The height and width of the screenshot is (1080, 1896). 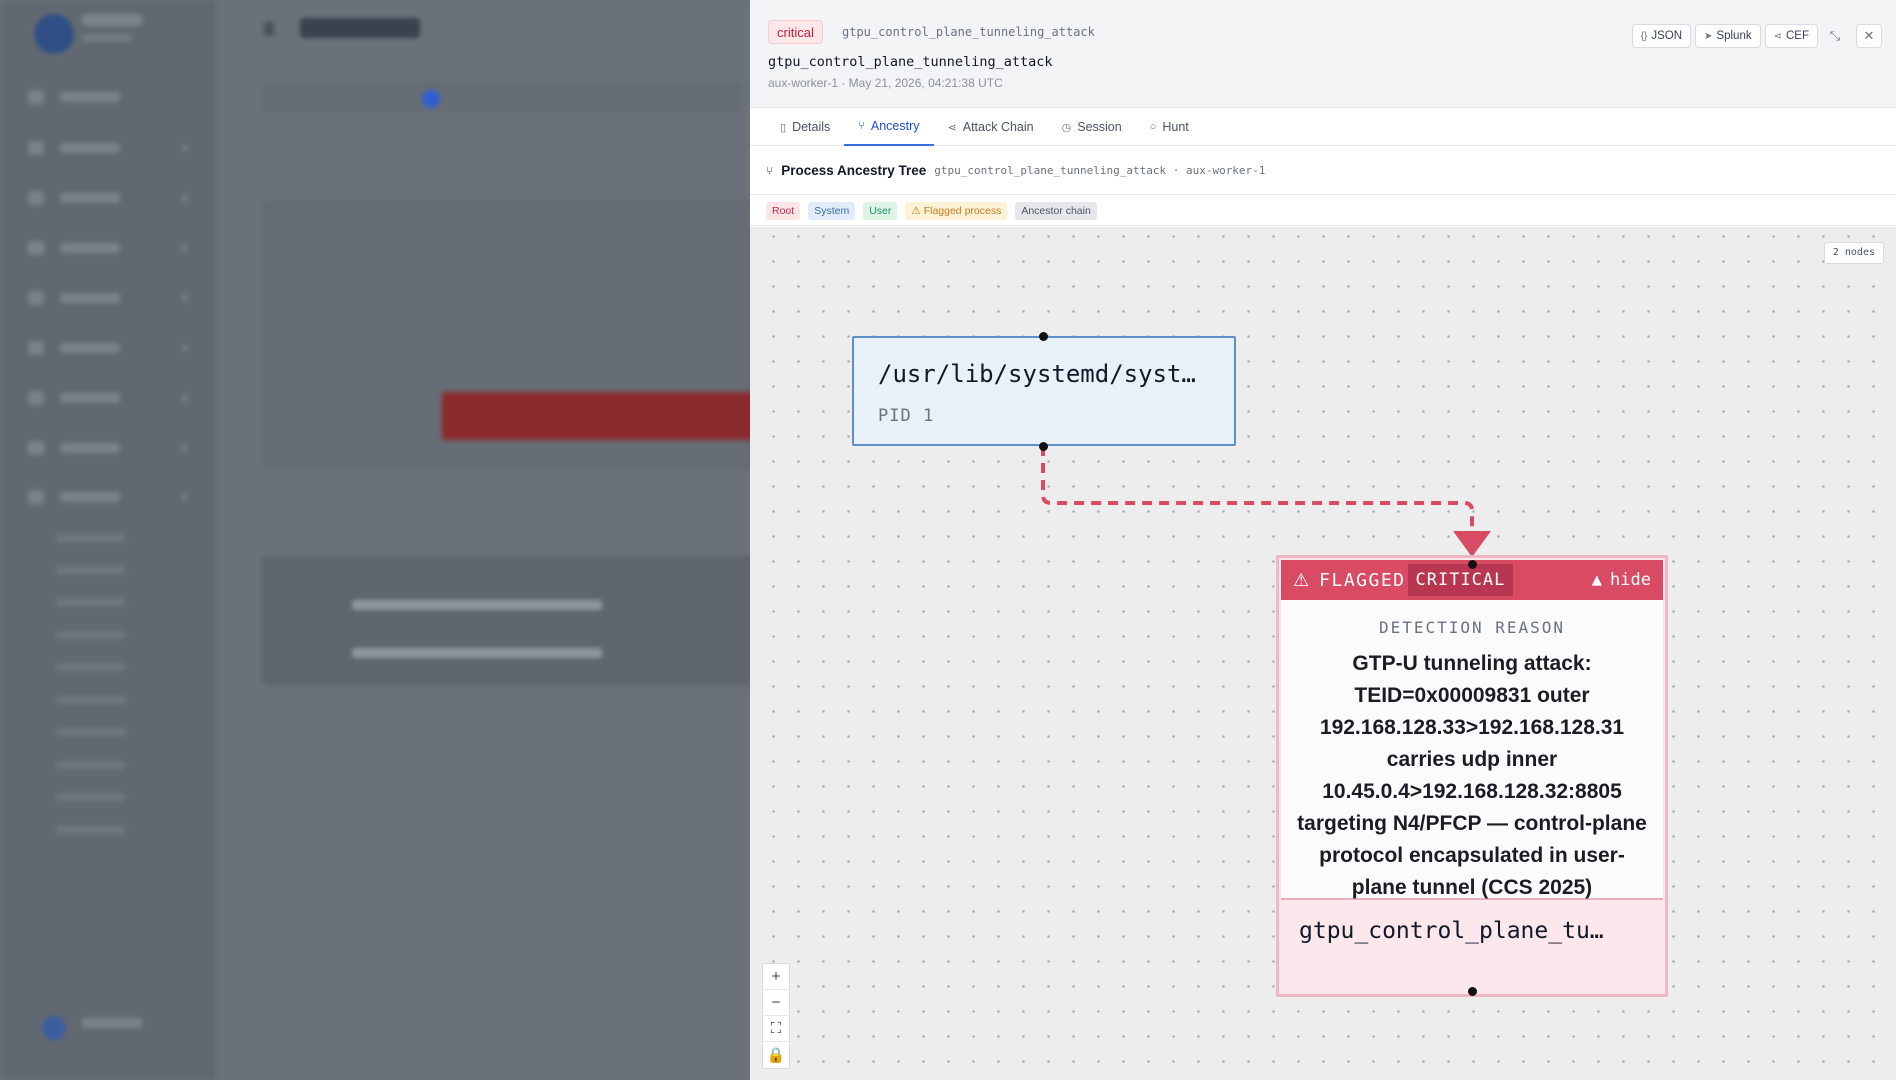 I want to click on process-pid: PID 1, so click(x=906, y=416).